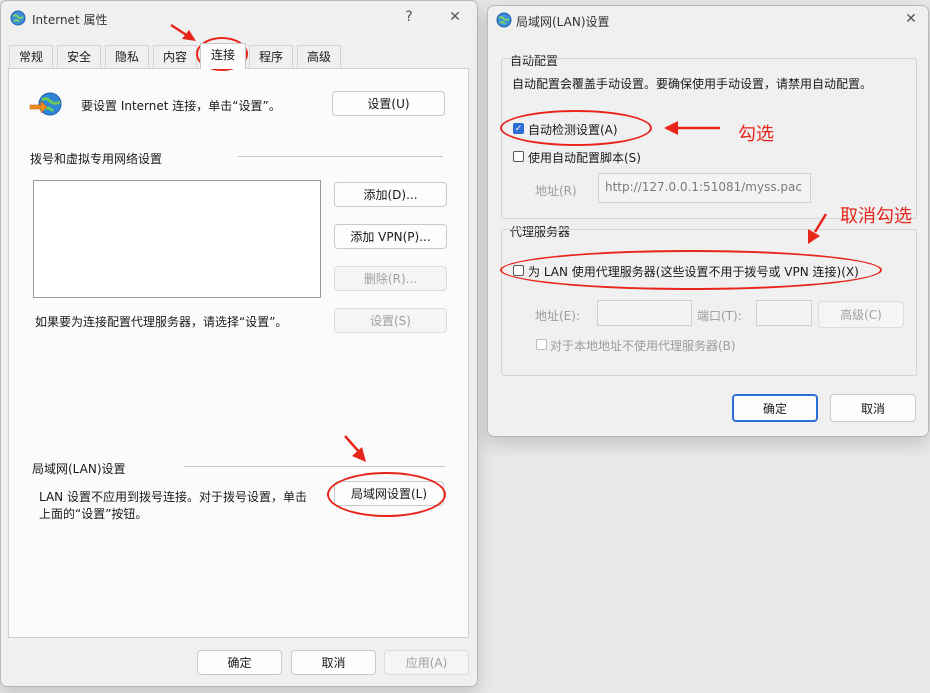 The width and height of the screenshot is (930, 693). I want to click on annotation-arrow-proxy, so click(820, 223).